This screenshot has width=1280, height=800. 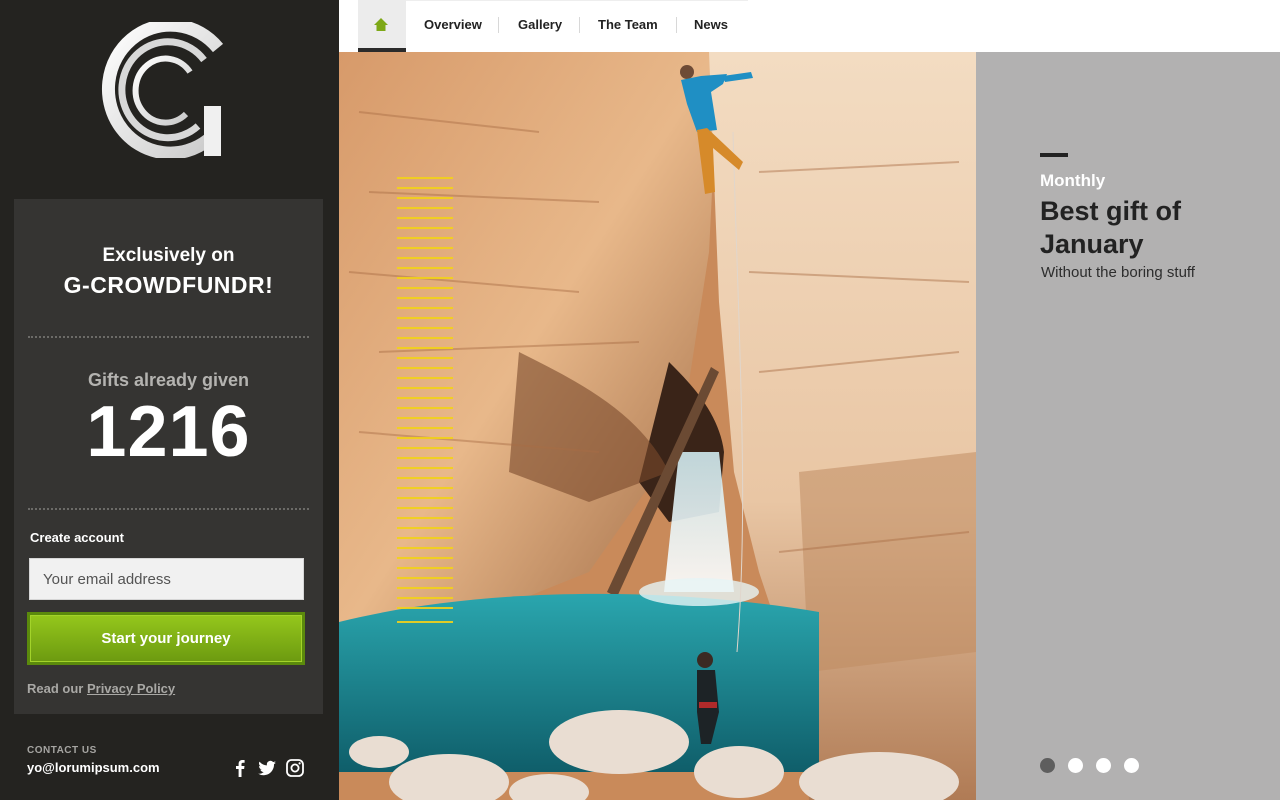 I want to click on panel-dash, so click(x=1054, y=155).